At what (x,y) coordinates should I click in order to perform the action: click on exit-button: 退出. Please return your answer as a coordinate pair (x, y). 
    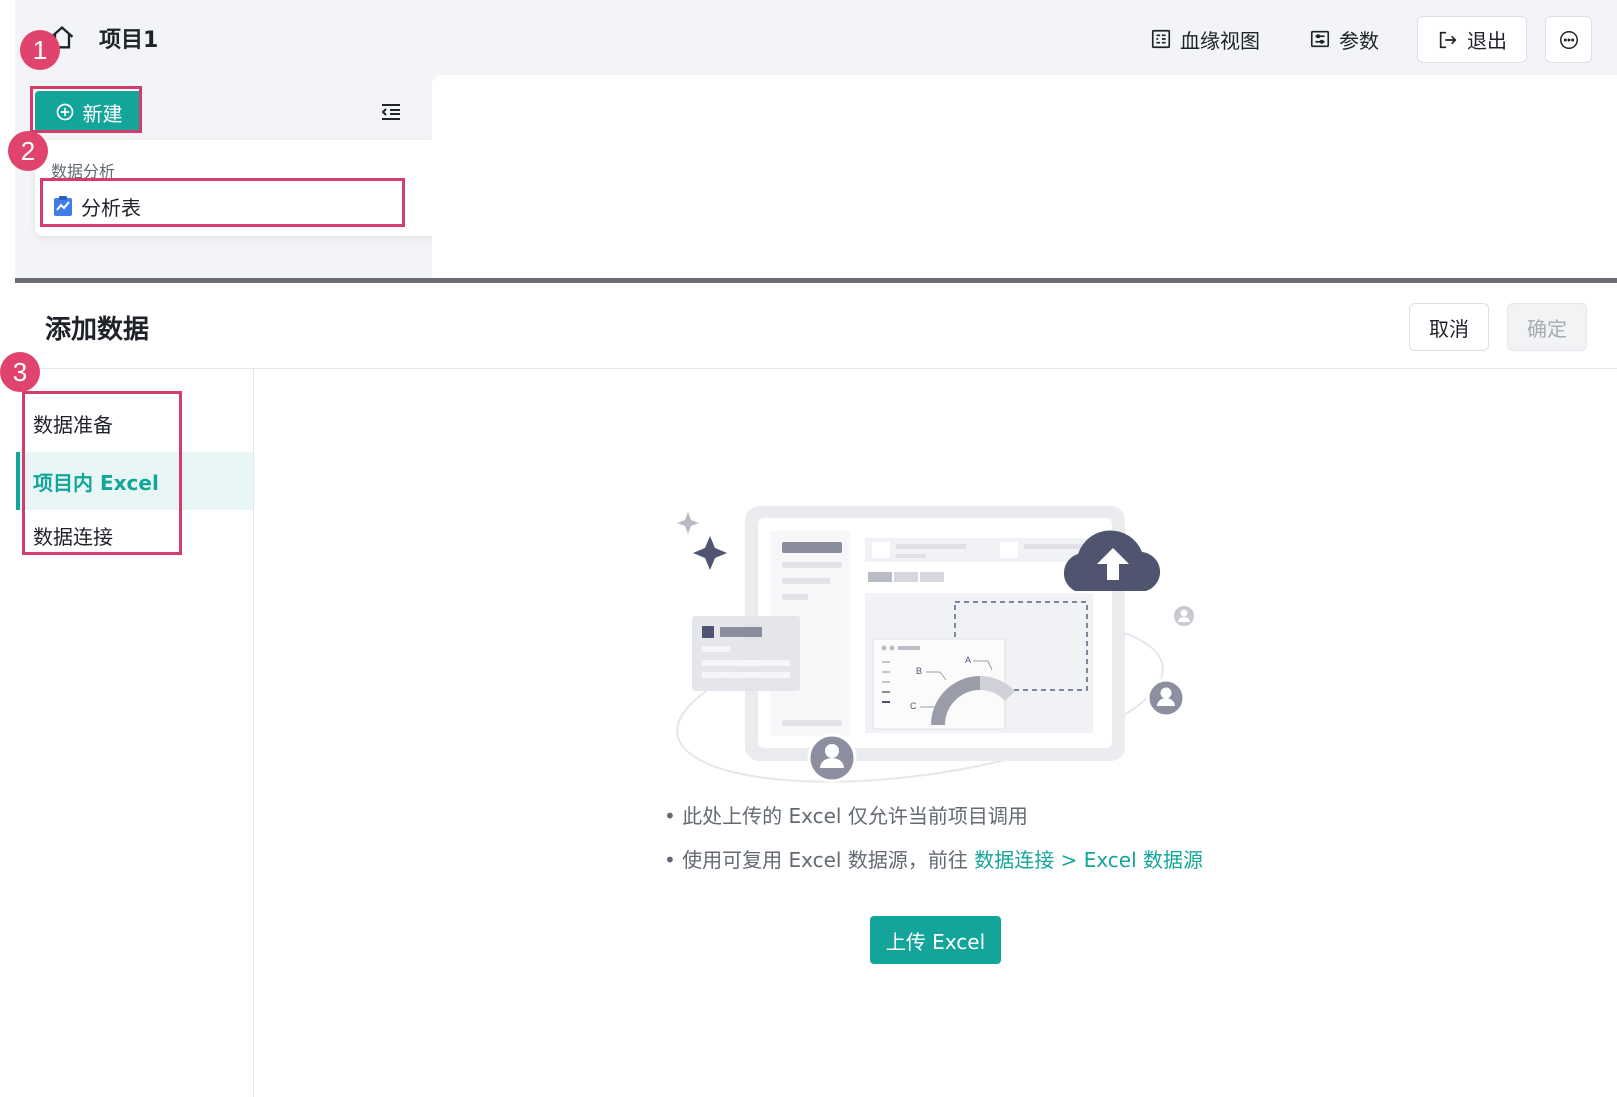
    Looking at the image, I should click on (1472, 39).